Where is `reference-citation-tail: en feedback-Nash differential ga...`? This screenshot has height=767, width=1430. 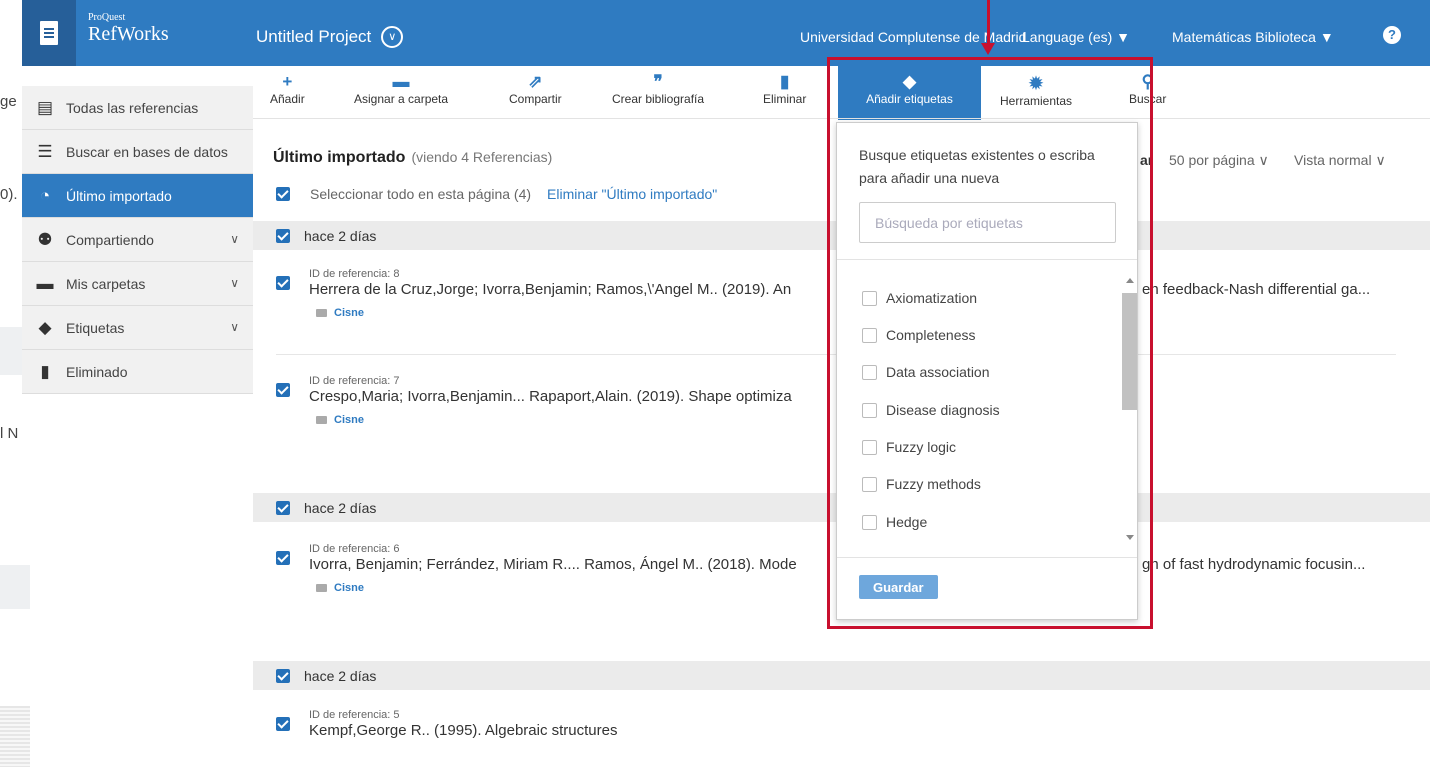
reference-citation-tail: en feedback-Nash differential ga... is located at coordinates (1256, 289).